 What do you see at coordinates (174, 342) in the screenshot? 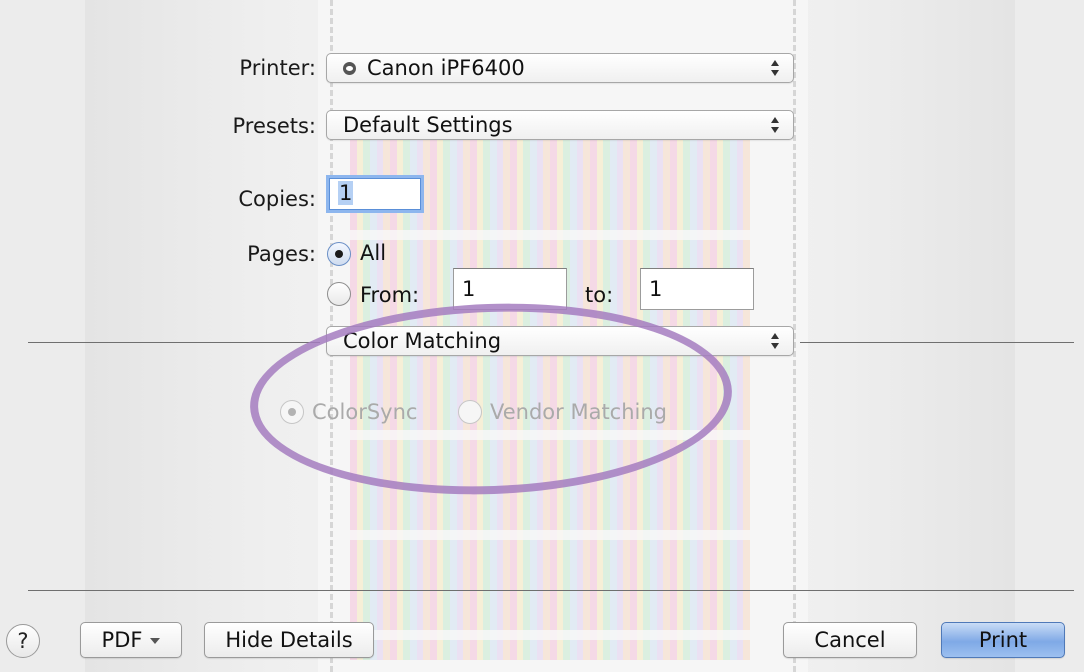
I see `separator-left` at bounding box center [174, 342].